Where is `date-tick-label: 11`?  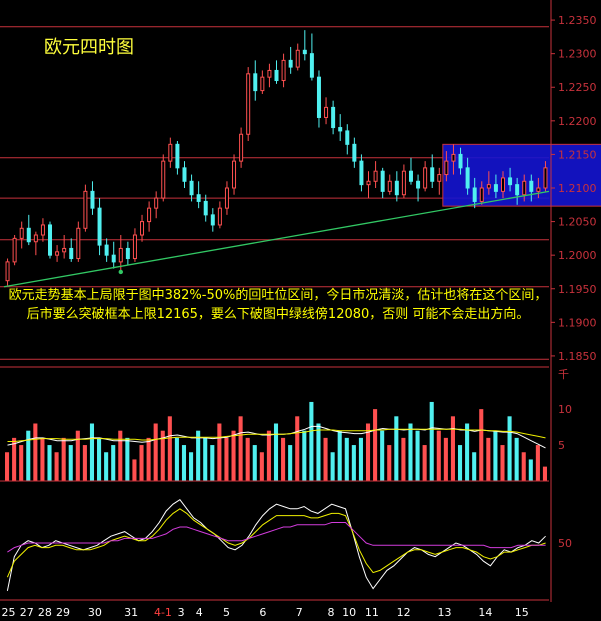
date-tick-label: 11 is located at coordinates (372, 612).